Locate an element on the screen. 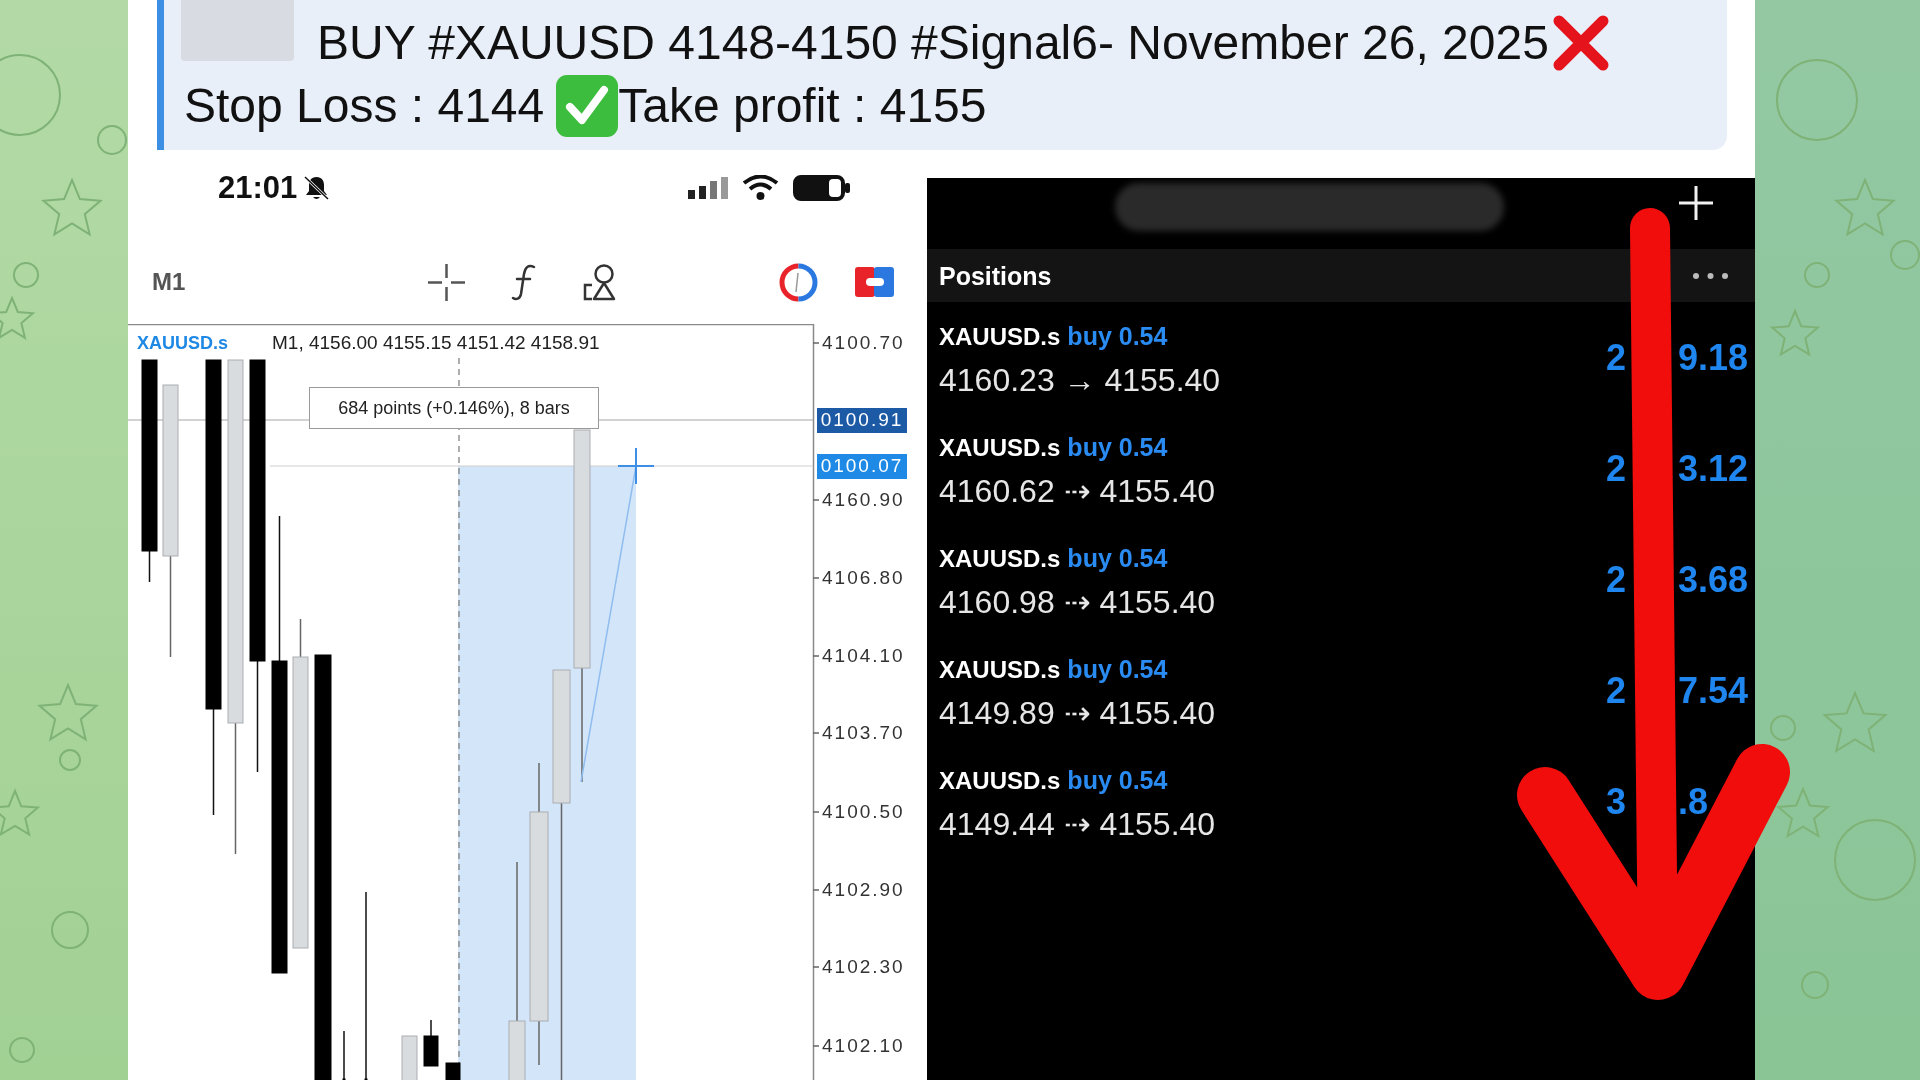  tile-icon is located at coordinates (874, 282).